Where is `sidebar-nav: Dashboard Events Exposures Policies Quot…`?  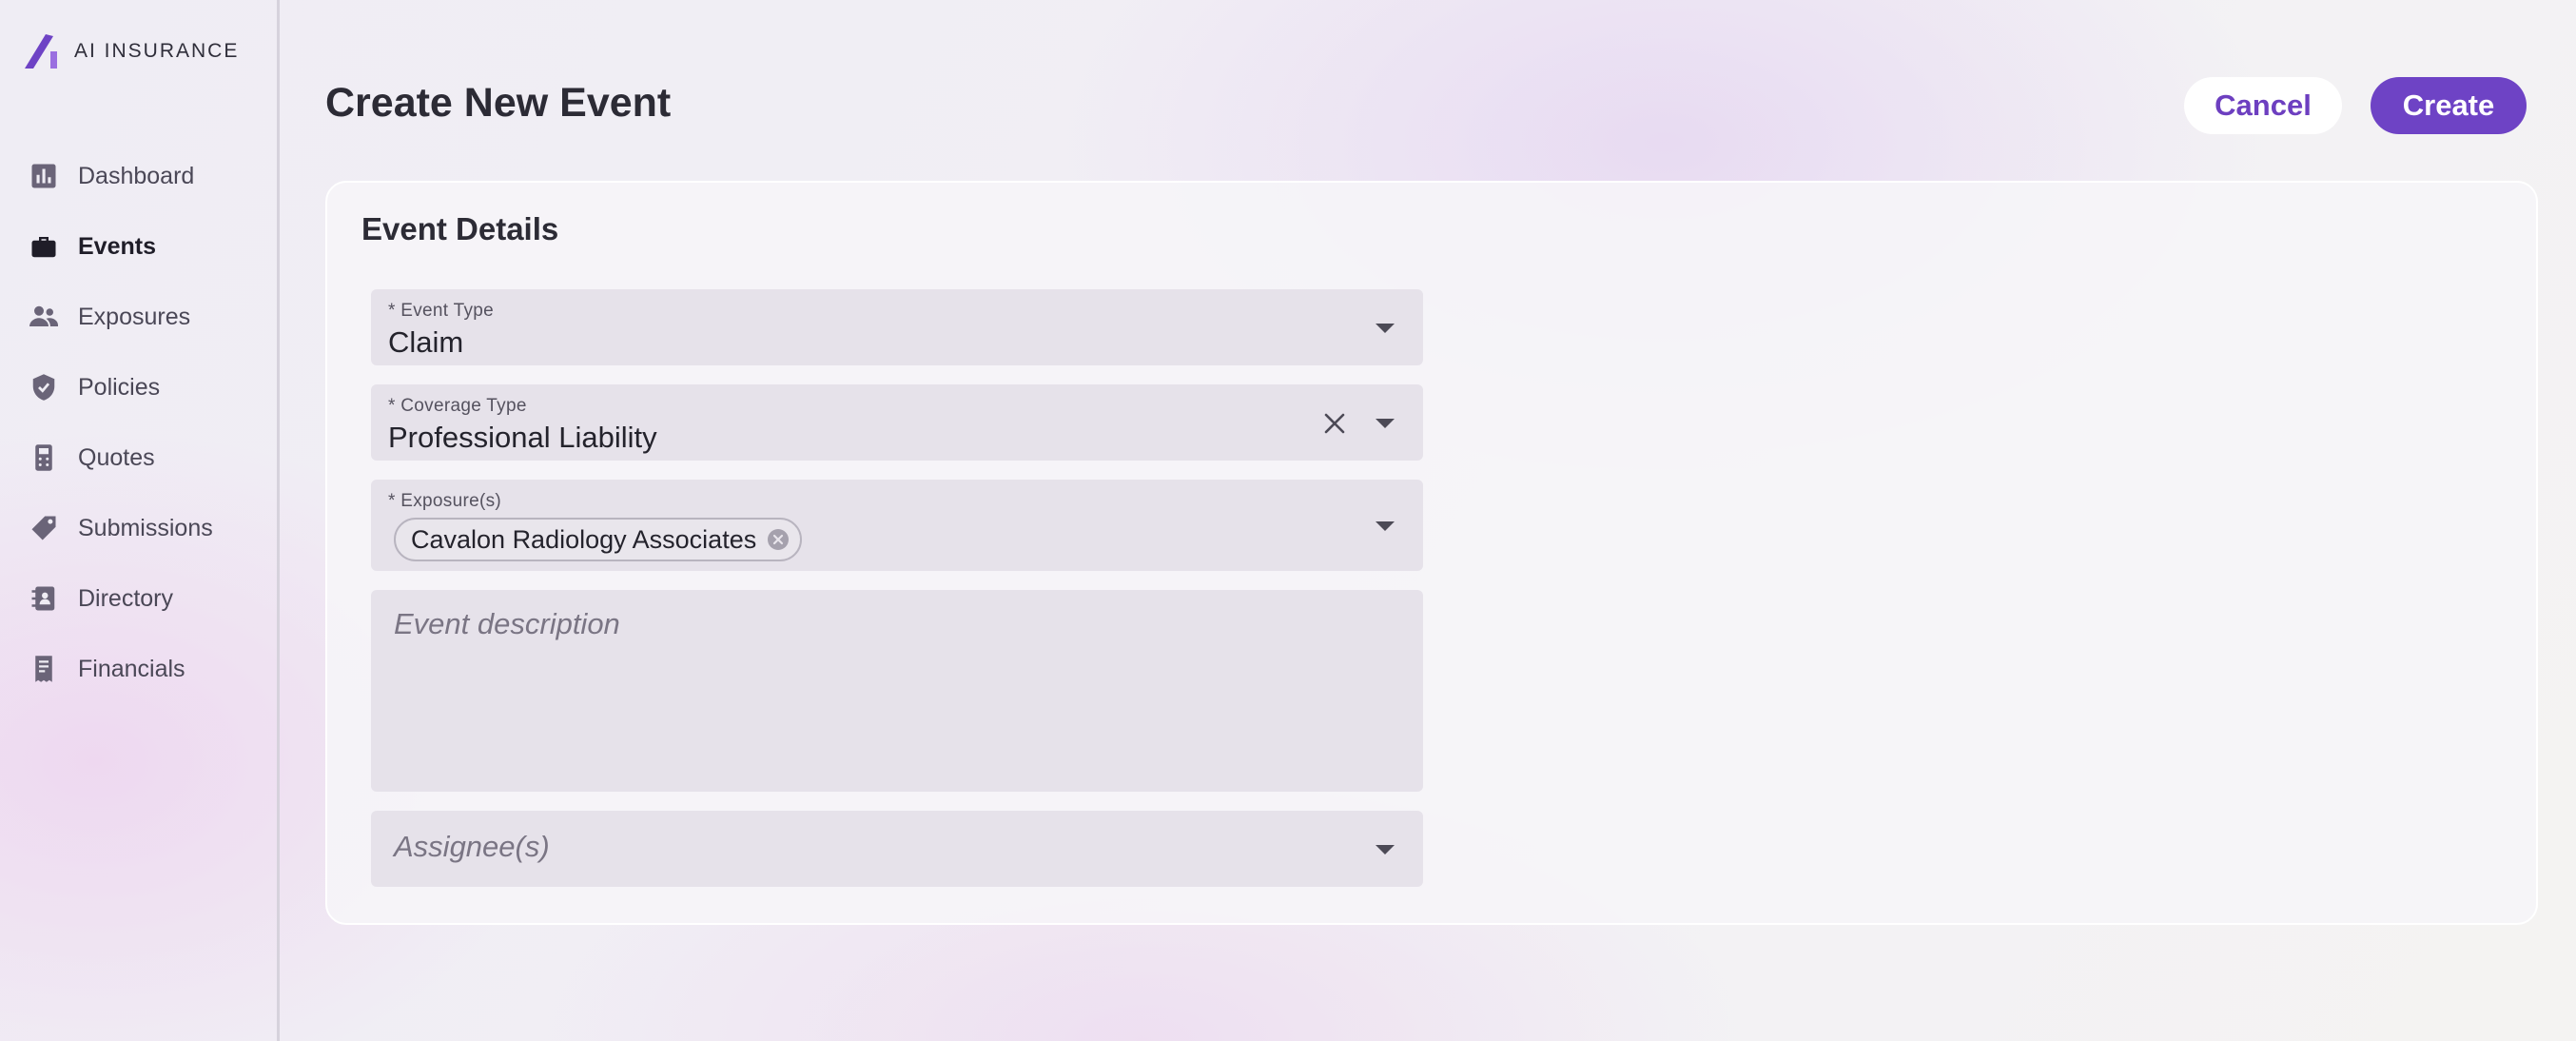 sidebar-nav: Dashboard Events Exposures Policies Quot… is located at coordinates (138, 423).